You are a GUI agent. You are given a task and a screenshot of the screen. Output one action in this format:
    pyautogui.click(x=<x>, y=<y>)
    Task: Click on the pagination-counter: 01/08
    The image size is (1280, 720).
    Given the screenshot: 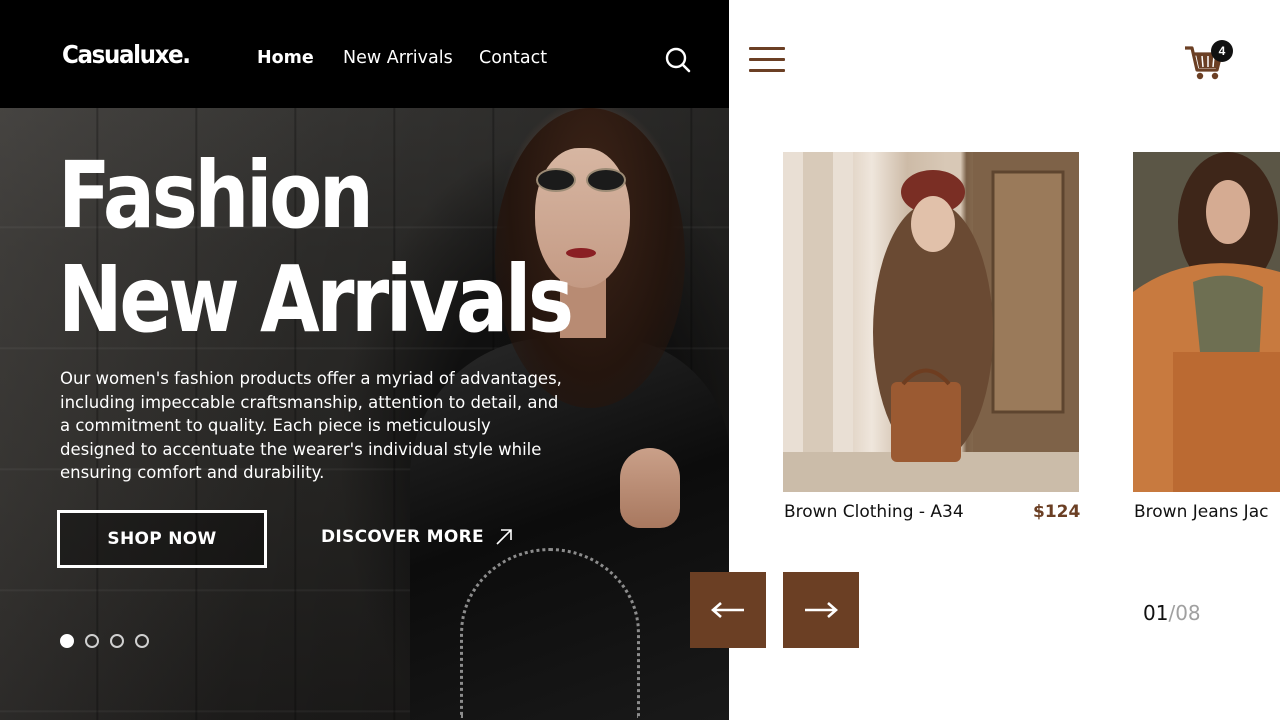 What is the action you would take?
    pyautogui.click(x=1172, y=613)
    